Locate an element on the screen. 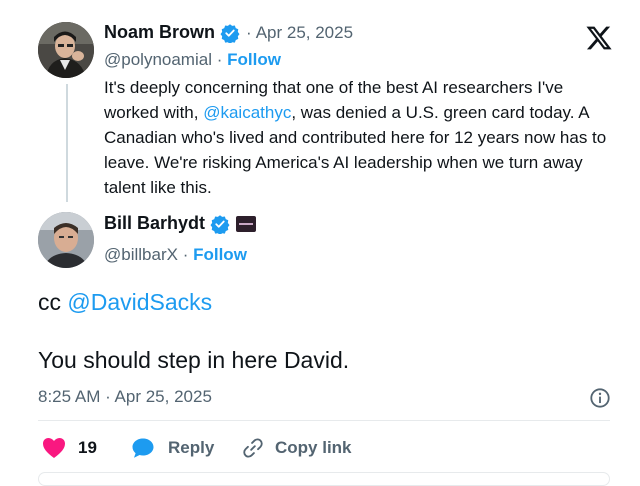 The width and height of the screenshot is (640, 486). bill-barhydt-avatar is located at coordinates (66, 240).